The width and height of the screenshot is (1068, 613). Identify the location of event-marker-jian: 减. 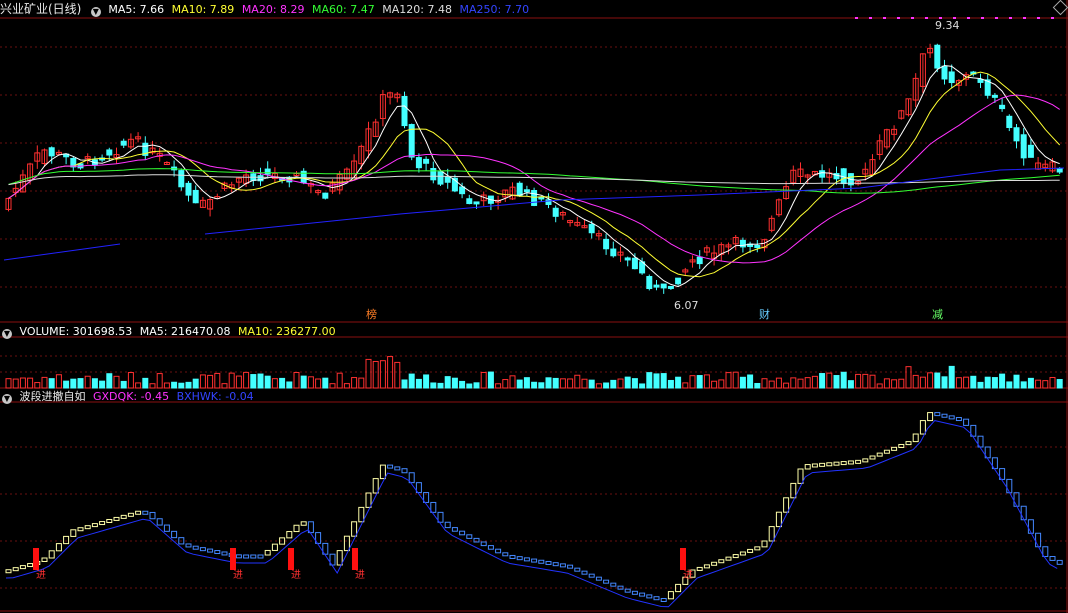
(937, 315).